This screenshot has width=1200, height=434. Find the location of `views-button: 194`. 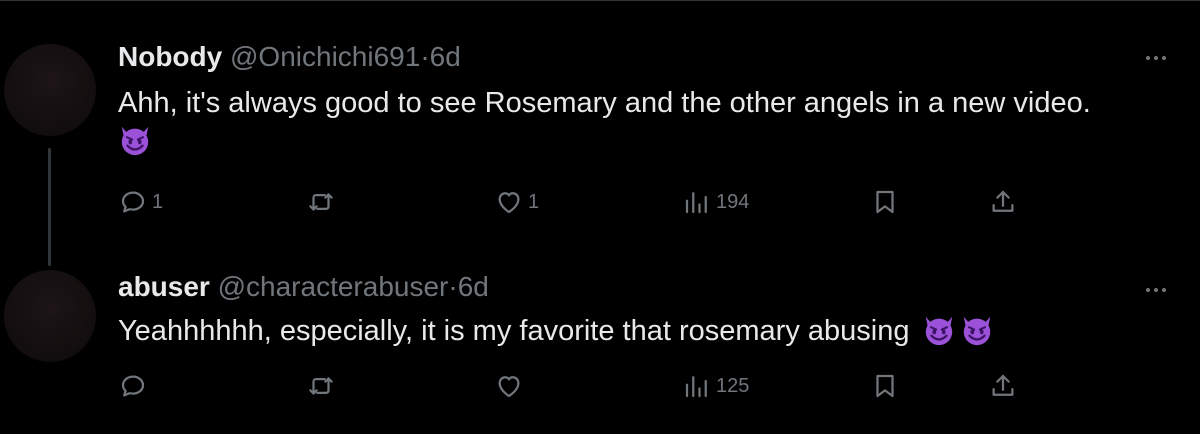

views-button: 194 is located at coordinates (715, 202).